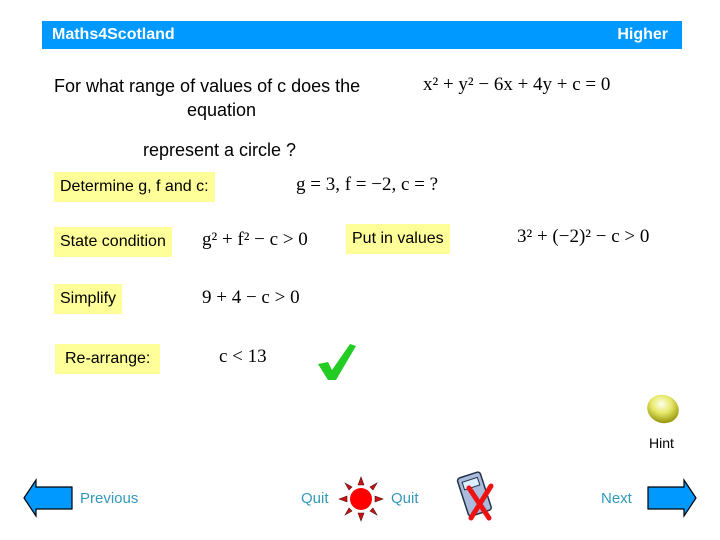 Image resolution: width=720 pixels, height=540 pixels. Describe the element at coordinates (517, 84) in the screenshot. I see `circle-equation: x² + y² − 6x + 4y + c = 0` at that location.